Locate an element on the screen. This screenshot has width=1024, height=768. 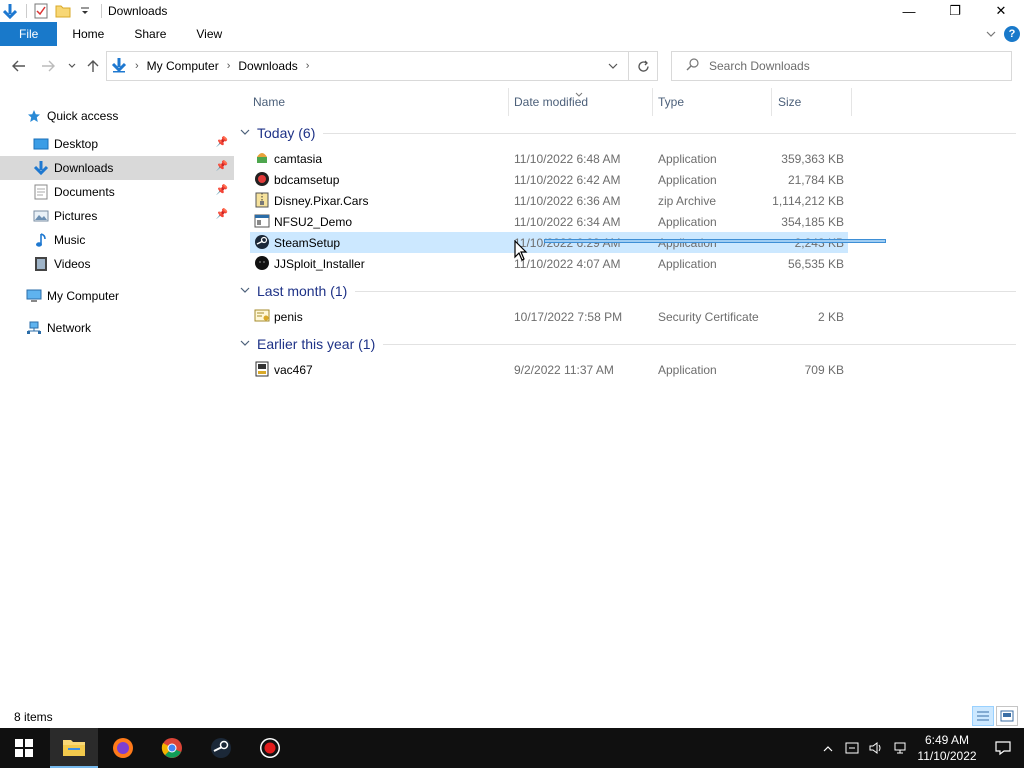
up-button is located at coordinates (93, 66).